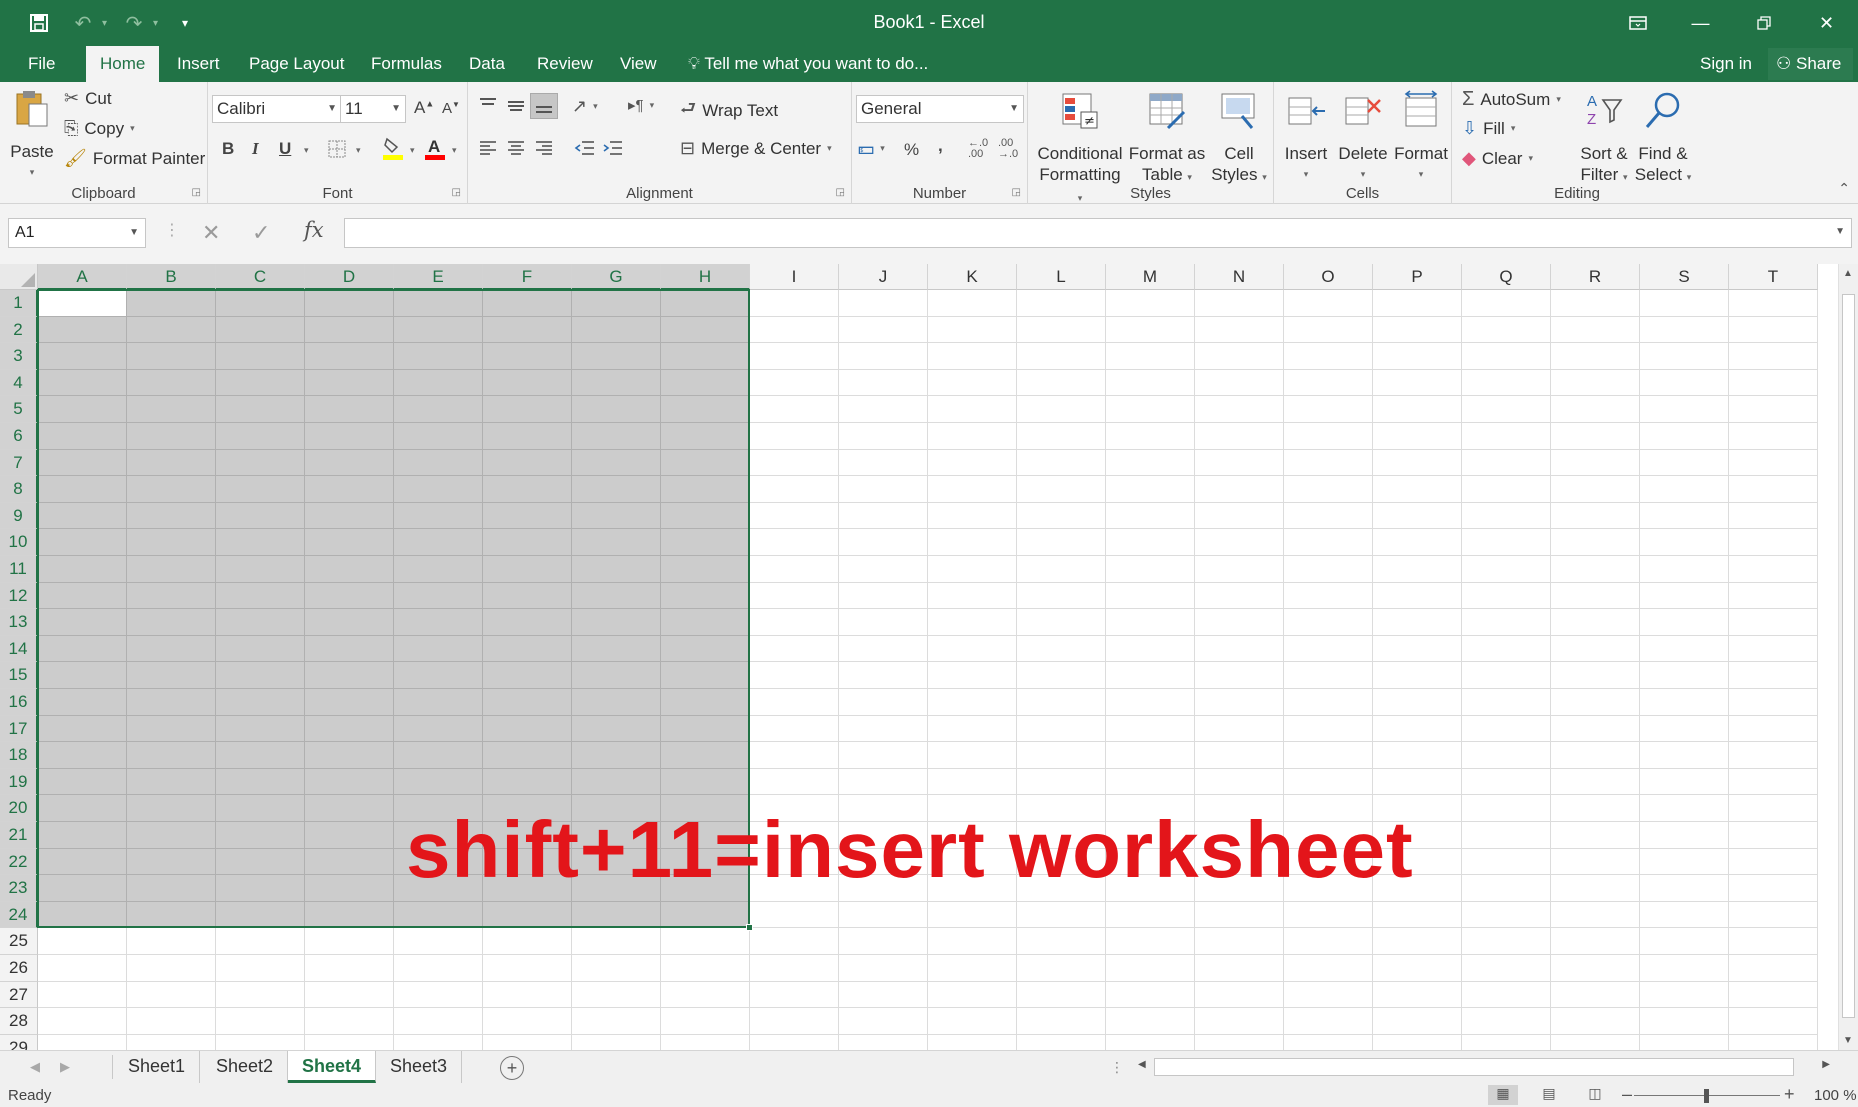 The image size is (1858, 1107). What do you see at coordinates (99, 128) in the screenshot?
I see `copy-button: ⎘ Copy ▾` at bounding box center [99, 128].